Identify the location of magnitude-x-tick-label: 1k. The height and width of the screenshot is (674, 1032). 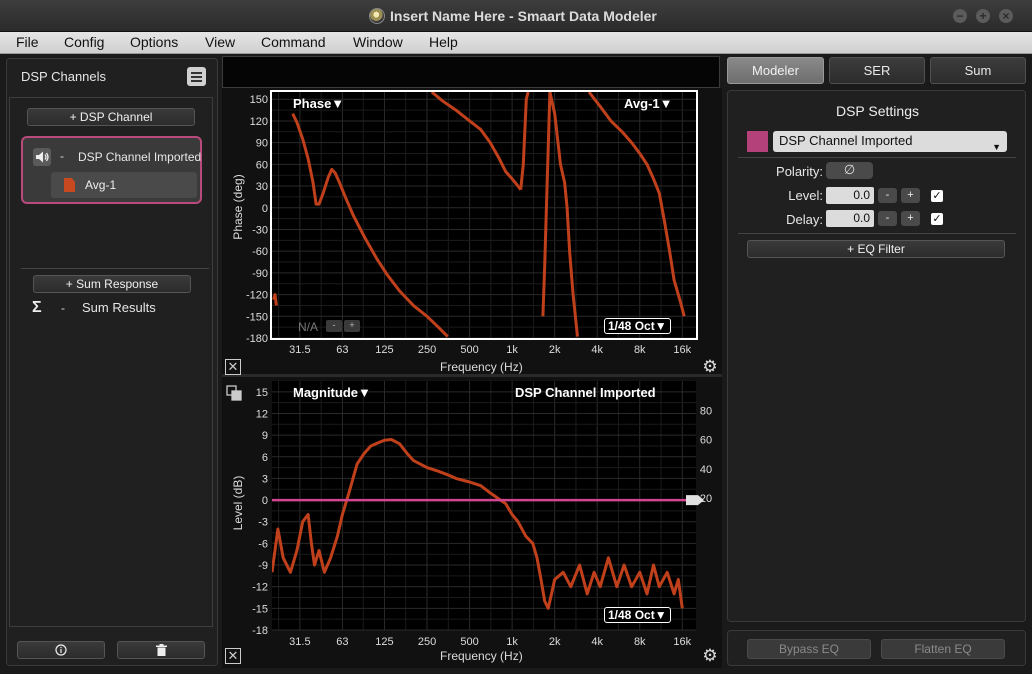
(512, 642).